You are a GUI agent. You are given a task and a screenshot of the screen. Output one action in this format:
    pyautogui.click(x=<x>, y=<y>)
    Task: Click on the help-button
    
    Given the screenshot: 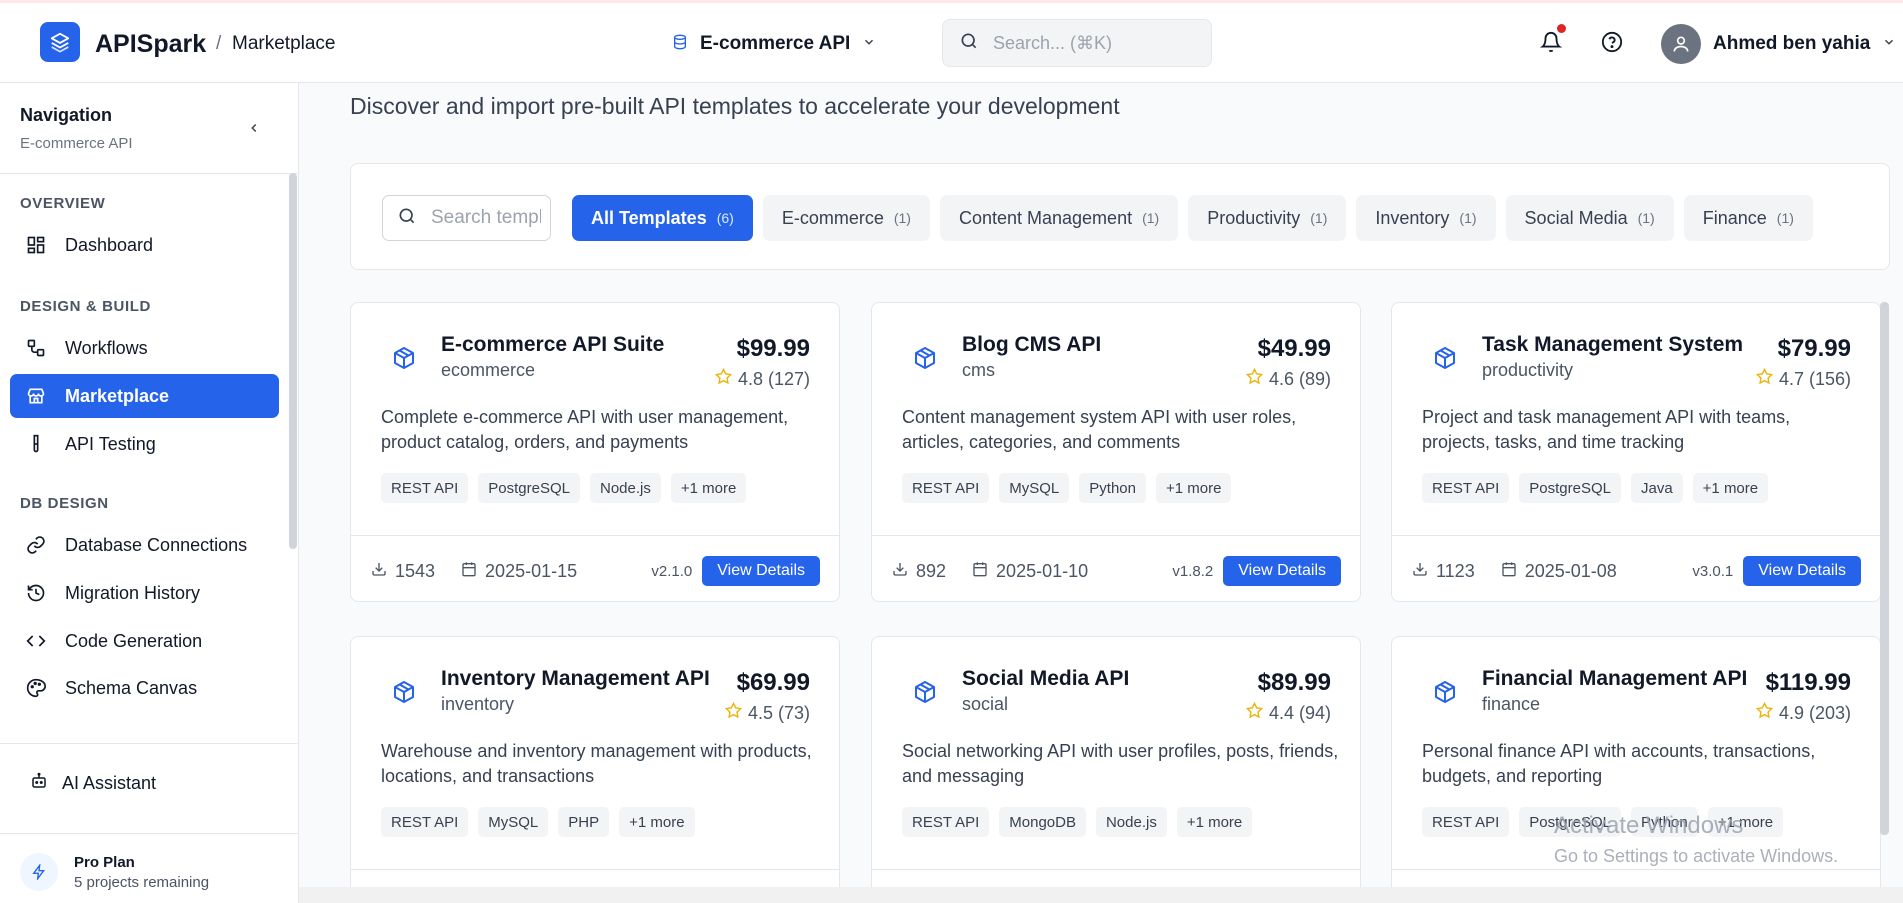 What is the action you would take?
    pyautogui.click(x=1612, y=44)
    